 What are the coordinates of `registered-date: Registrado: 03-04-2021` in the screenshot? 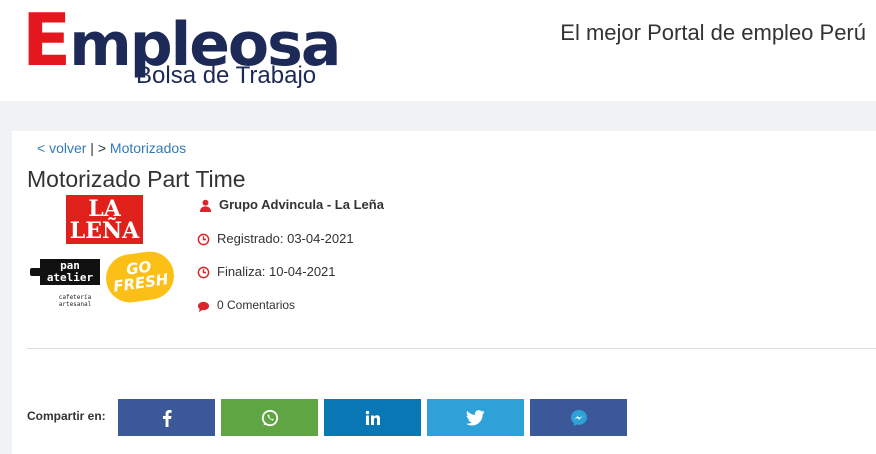 It's located at (285, 238).